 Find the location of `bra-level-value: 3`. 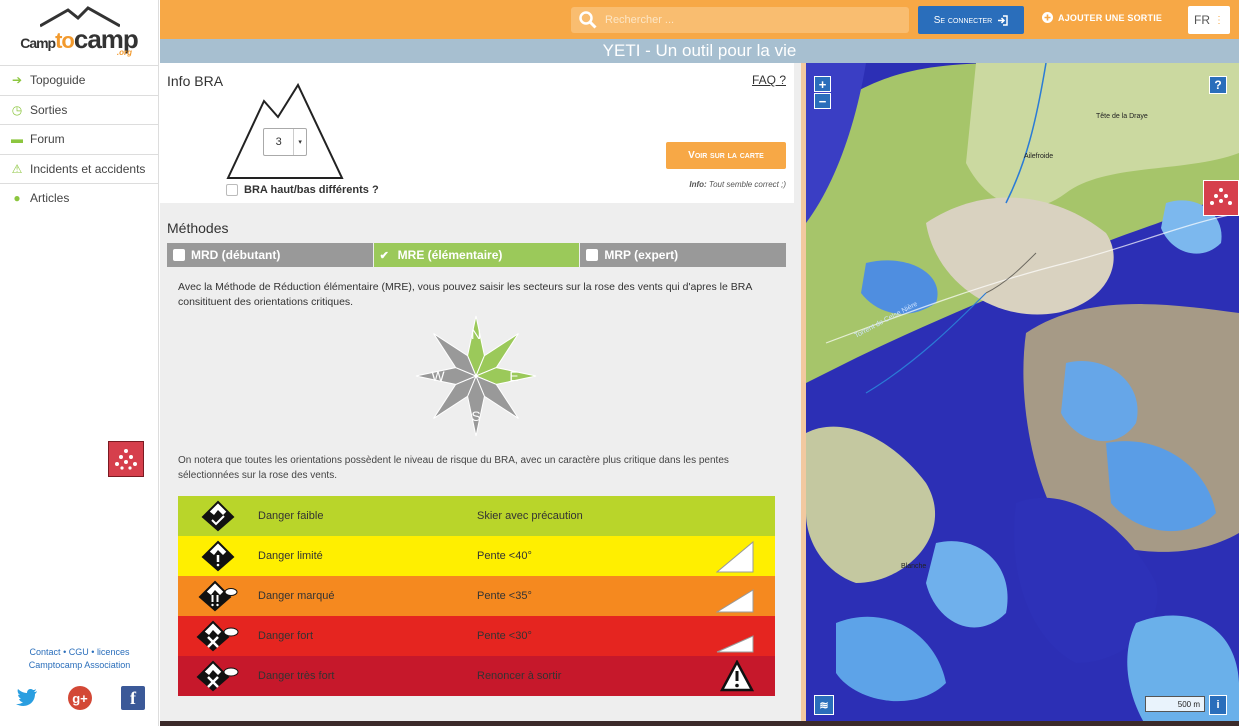

bra-level-value: 3 is located at coordinates (278, 142).